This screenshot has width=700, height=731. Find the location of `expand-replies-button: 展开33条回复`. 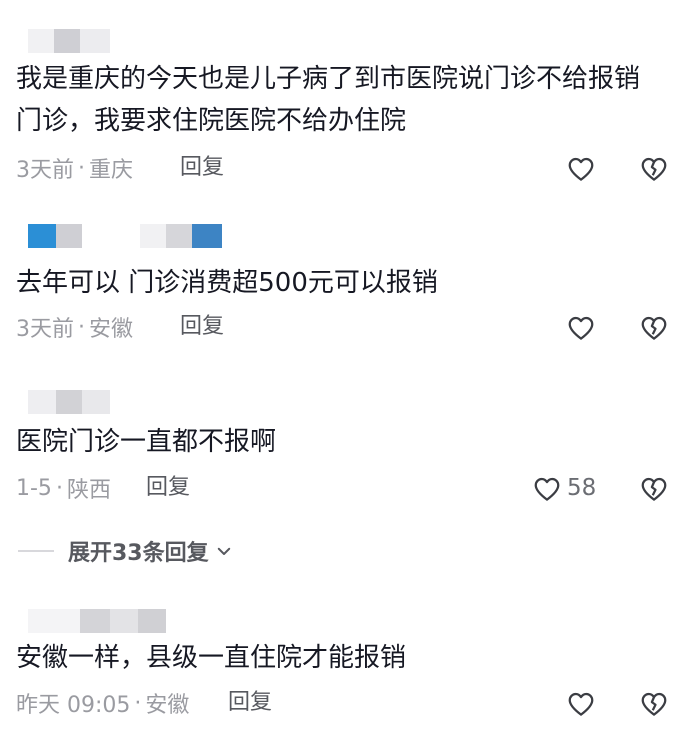

expand-replies-button: 展开33条回复 is located at coordinates (125, 551).